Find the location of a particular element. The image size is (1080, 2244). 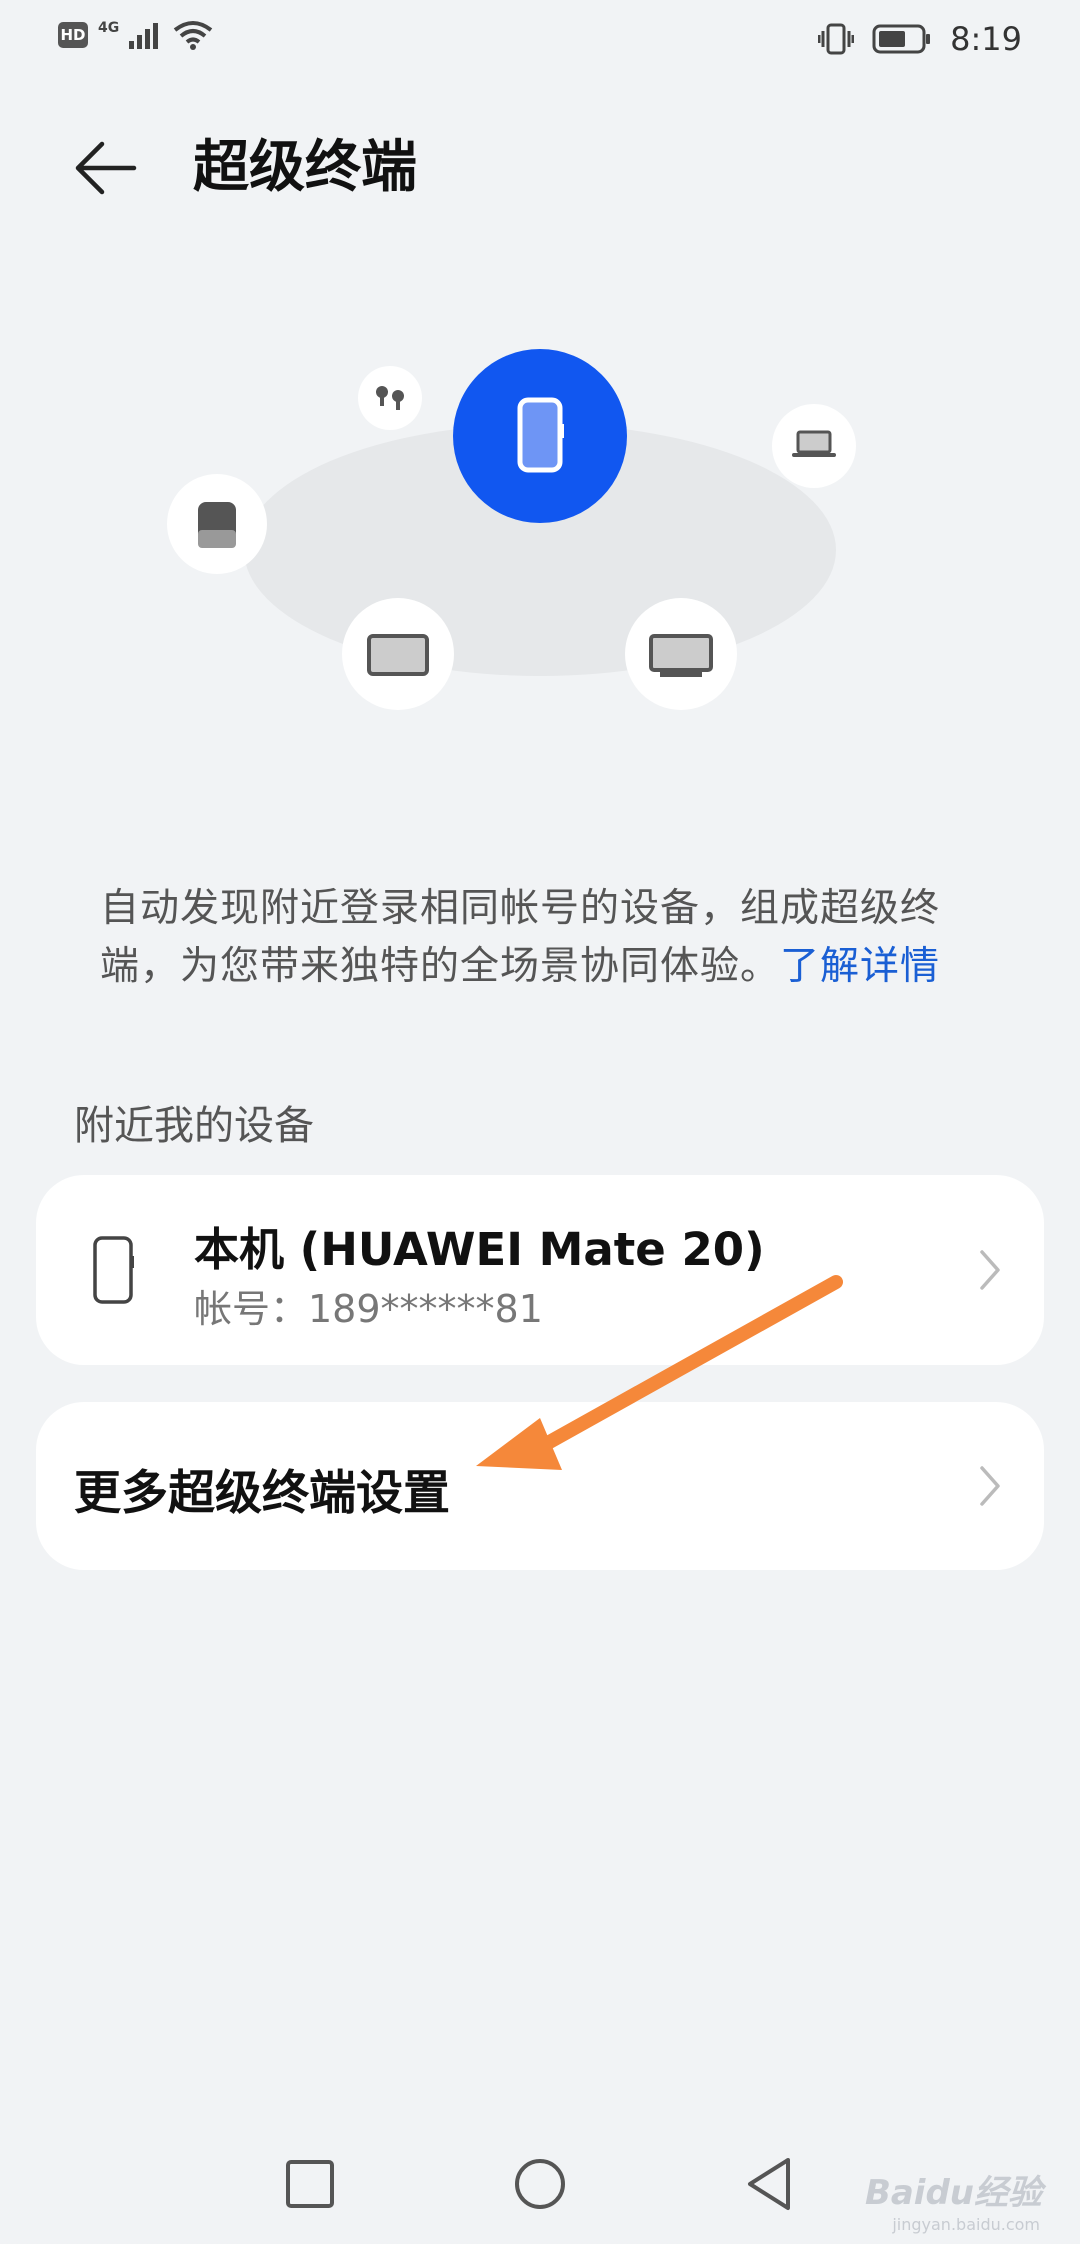

page-title: 超级终端 is located at coordinates (305, 167).